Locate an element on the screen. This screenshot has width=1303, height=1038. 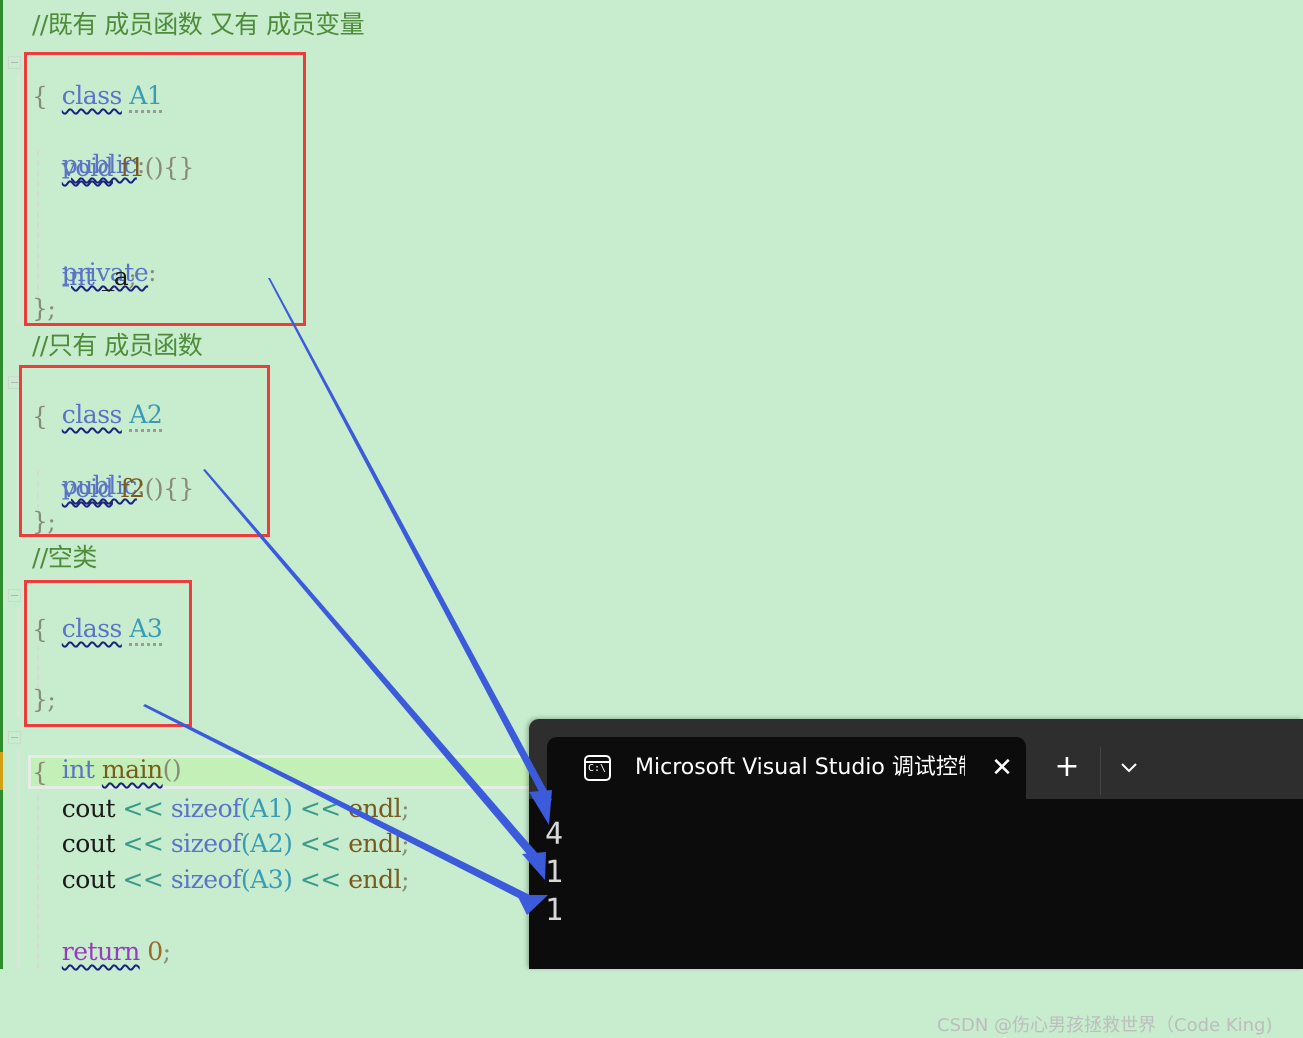
comment-line: //只有 成员函数 is located at coordinates (117, 345).